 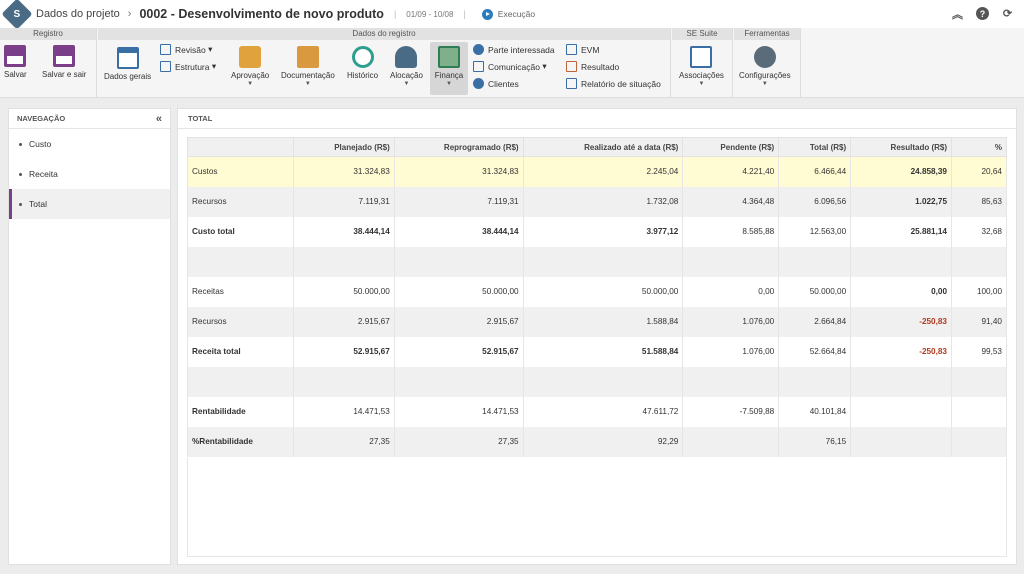 I want to click on settings-button: Configurações ▼, so click(x=765, y=66).